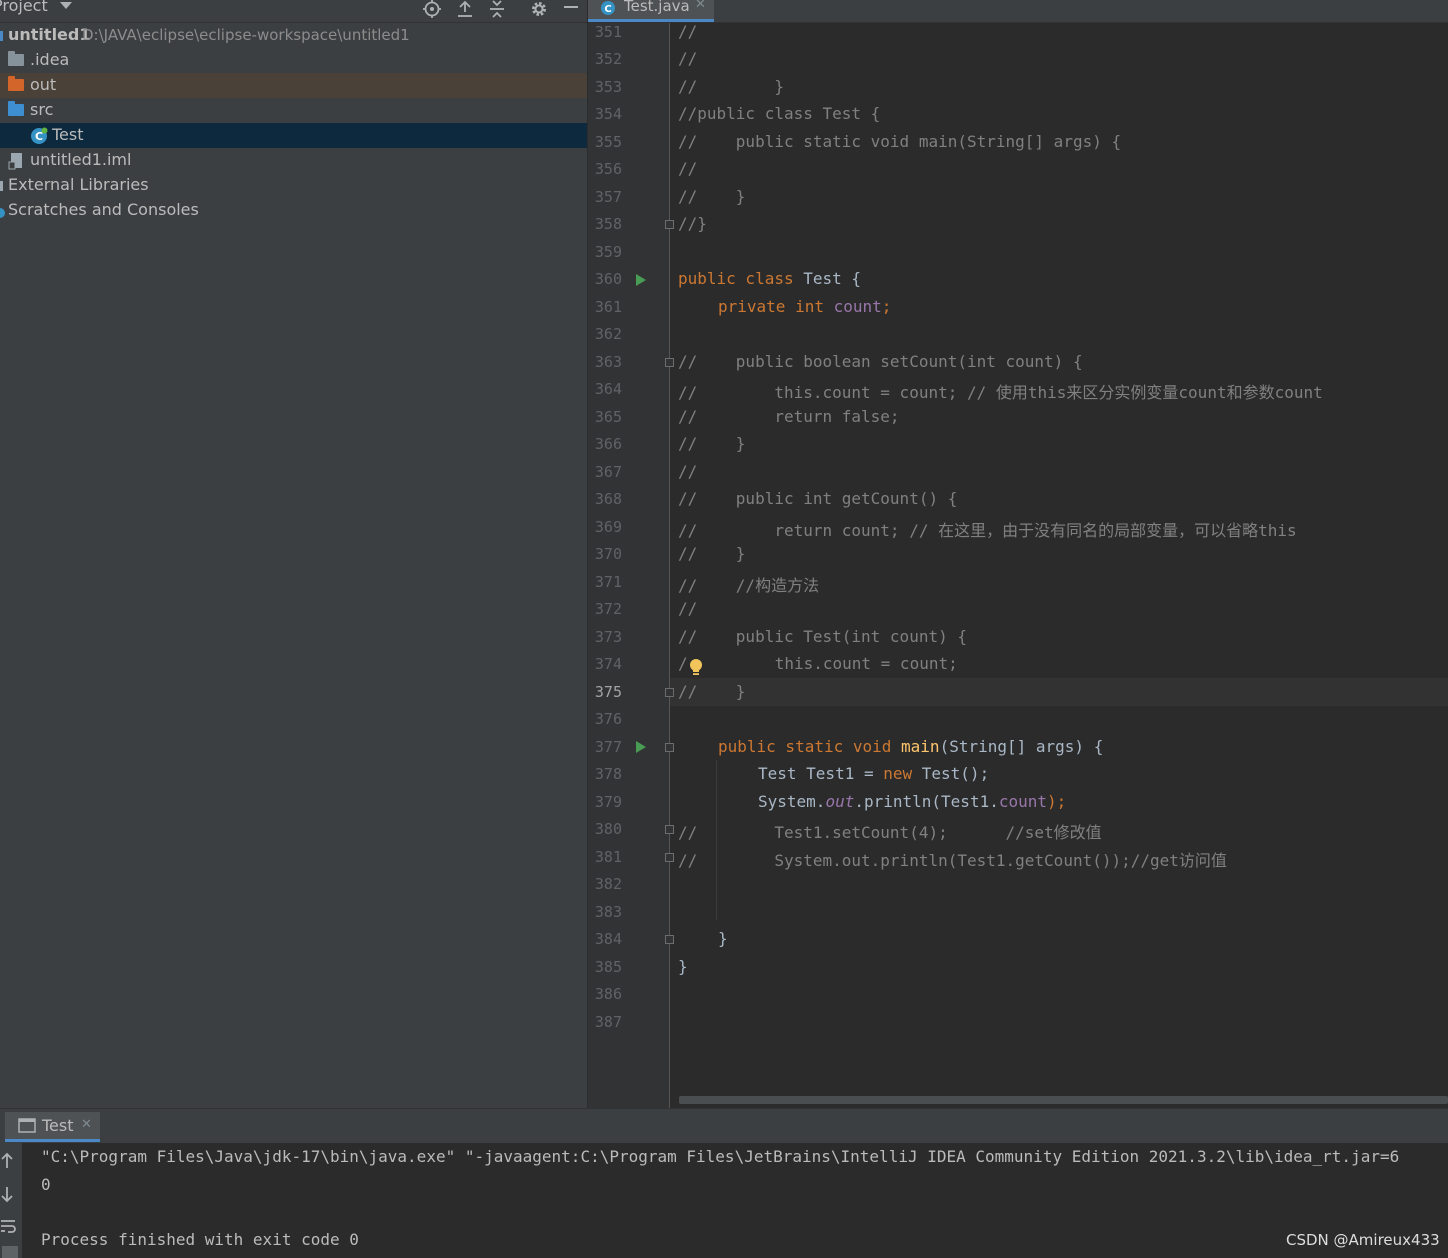 This screenshot has height=1258, width=1448. Describe the element at coordinates (293, 110) in the screenshot. I see `tree-item-src: src` at that location.